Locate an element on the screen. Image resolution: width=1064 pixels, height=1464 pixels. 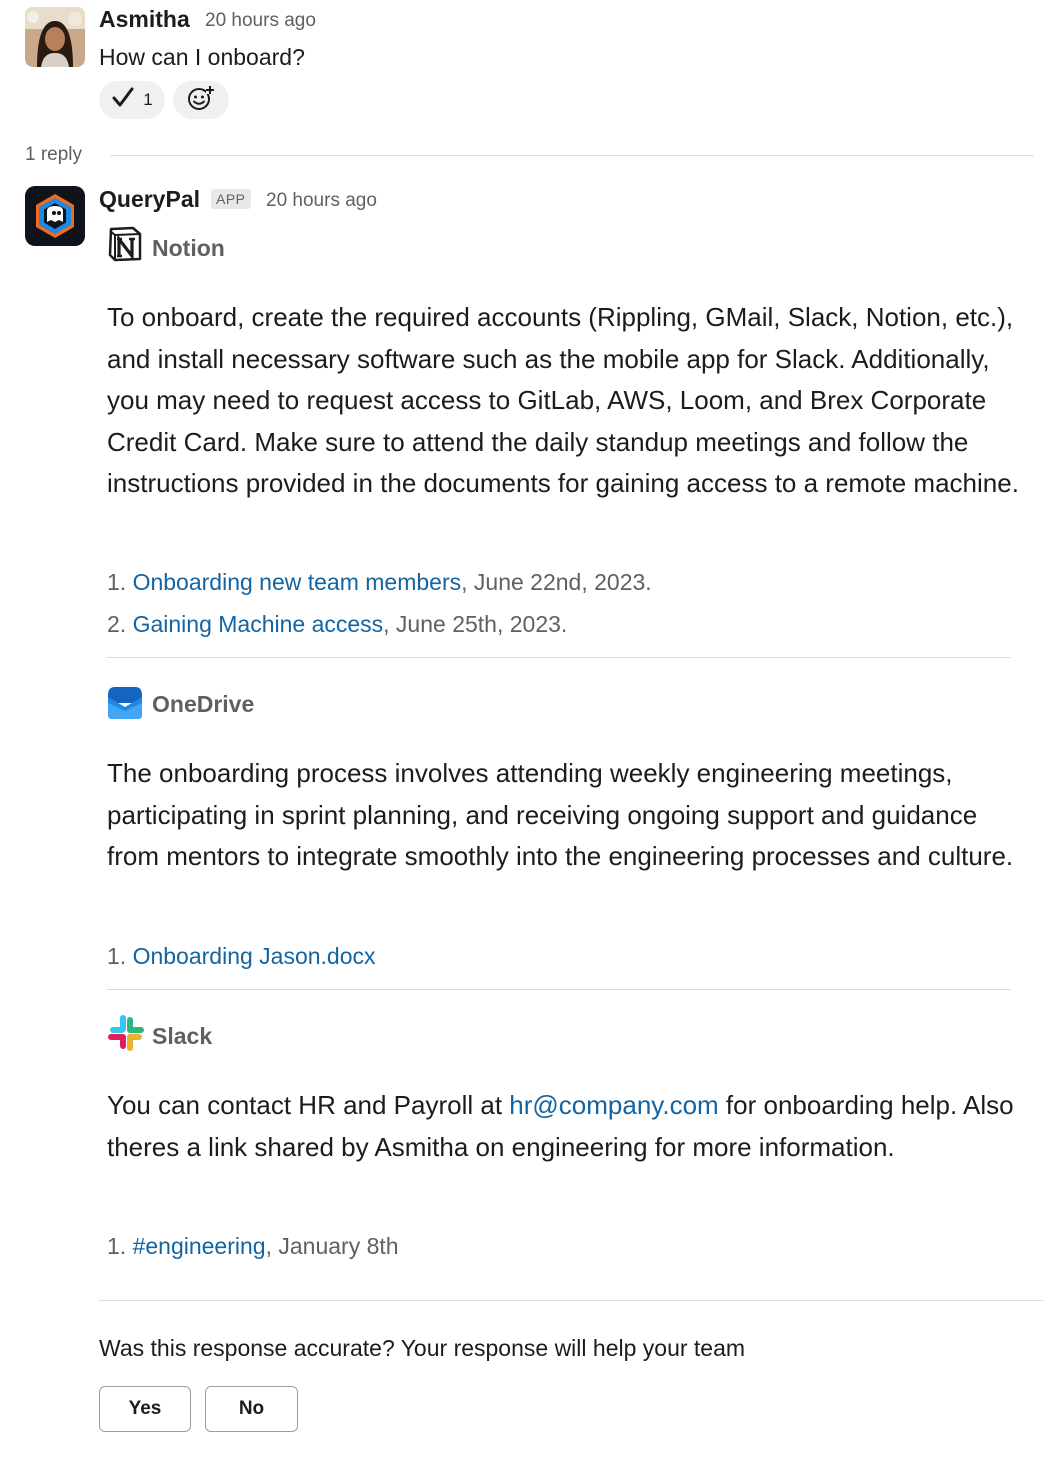
no-button: No is located at coordinates (251, 1409).